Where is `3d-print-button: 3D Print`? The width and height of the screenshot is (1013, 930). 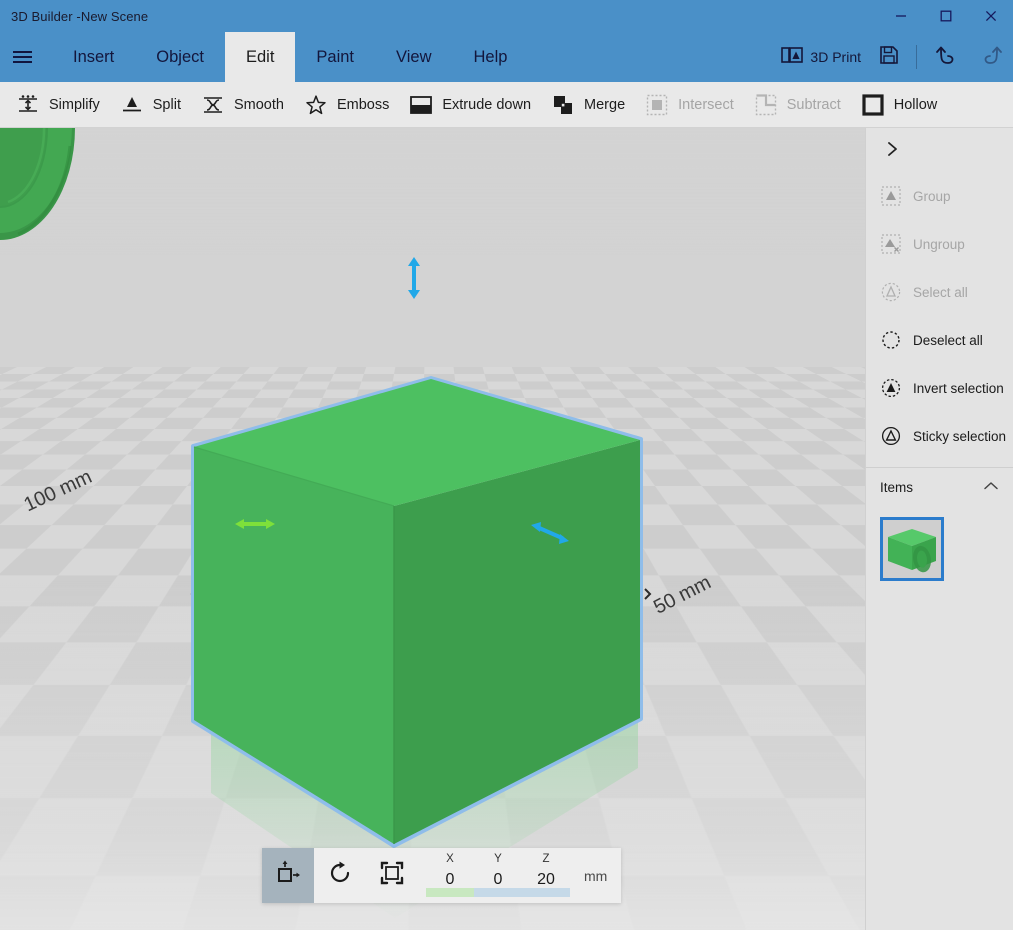
3d-print-button: 3D Print is located at coordinates (821, 57).